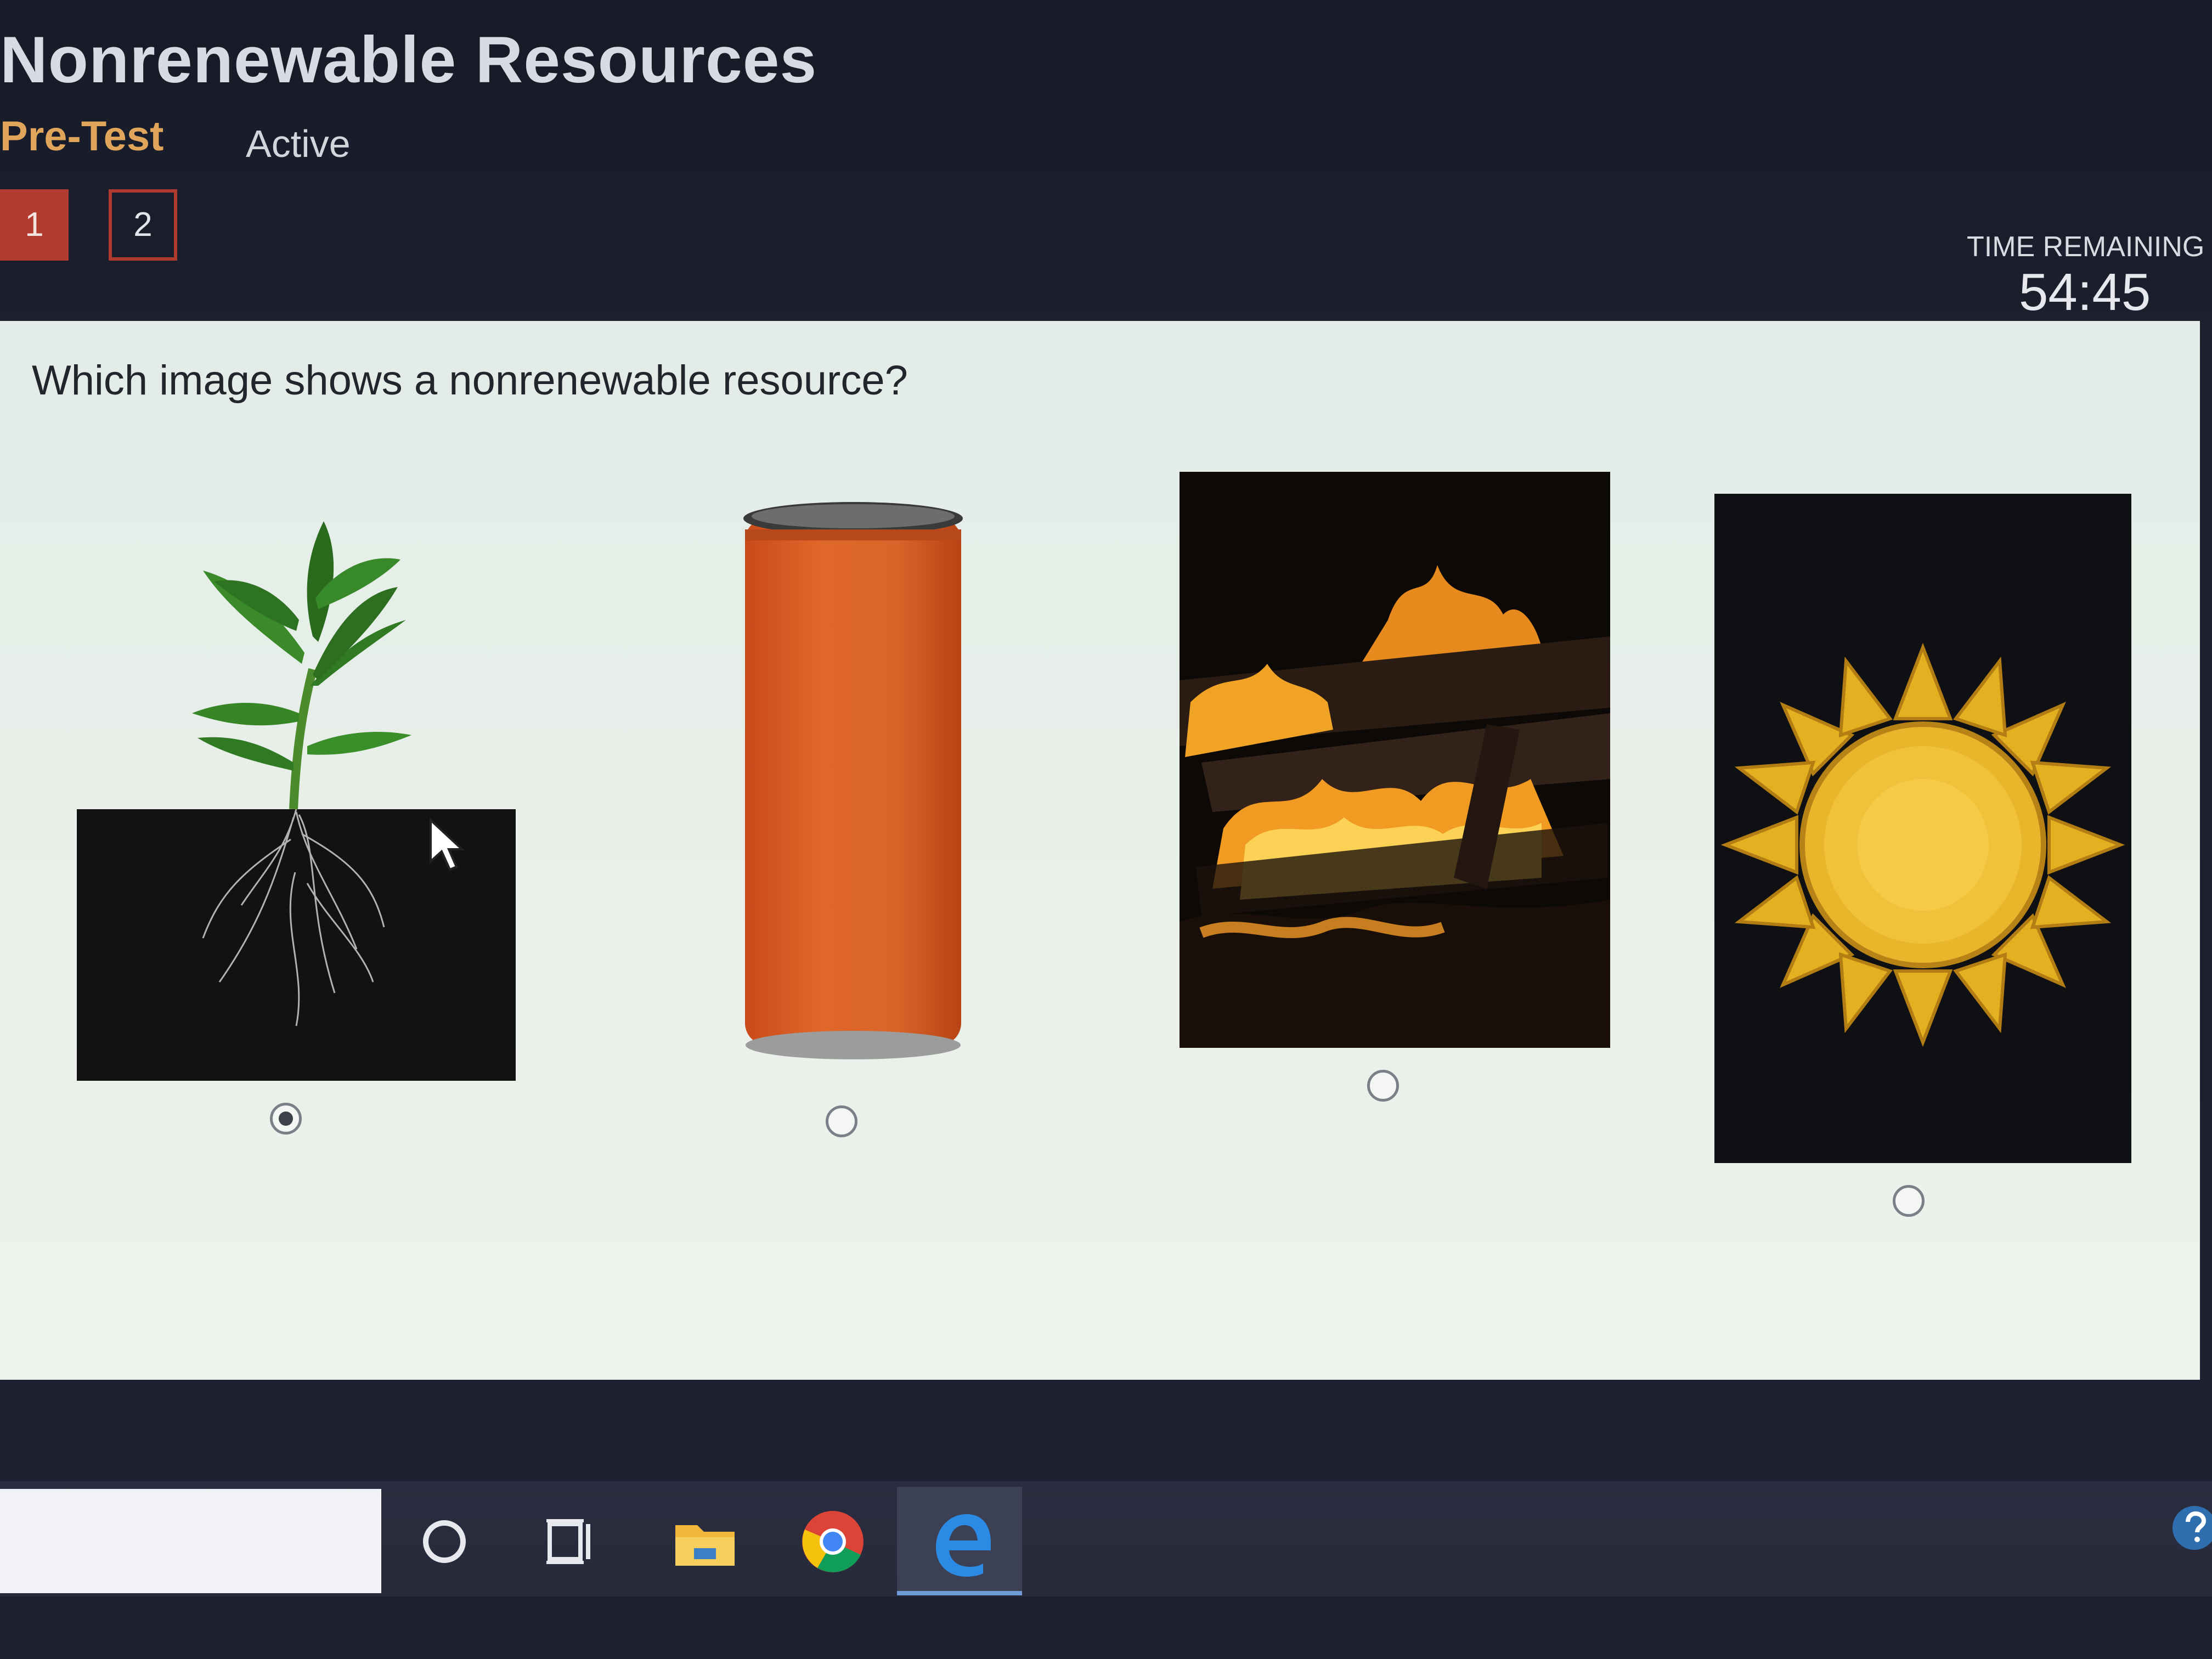 The height and width of the screenshot is (1659, 2212). What do you see at coordinates (296, 801) in the screenshot?
I see `plant-with-roots-icon` at bounding box center [296, 801].